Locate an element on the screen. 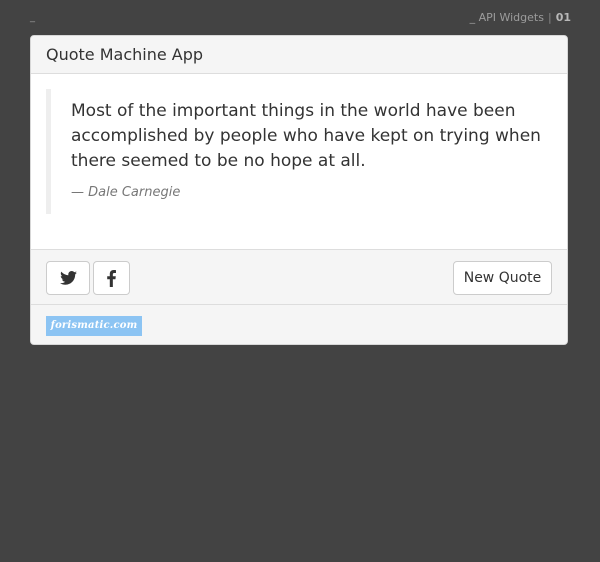 This screenshot has height=562, width=600. brand-prefix: _ API Widgets is located at coordinates (506, 17).